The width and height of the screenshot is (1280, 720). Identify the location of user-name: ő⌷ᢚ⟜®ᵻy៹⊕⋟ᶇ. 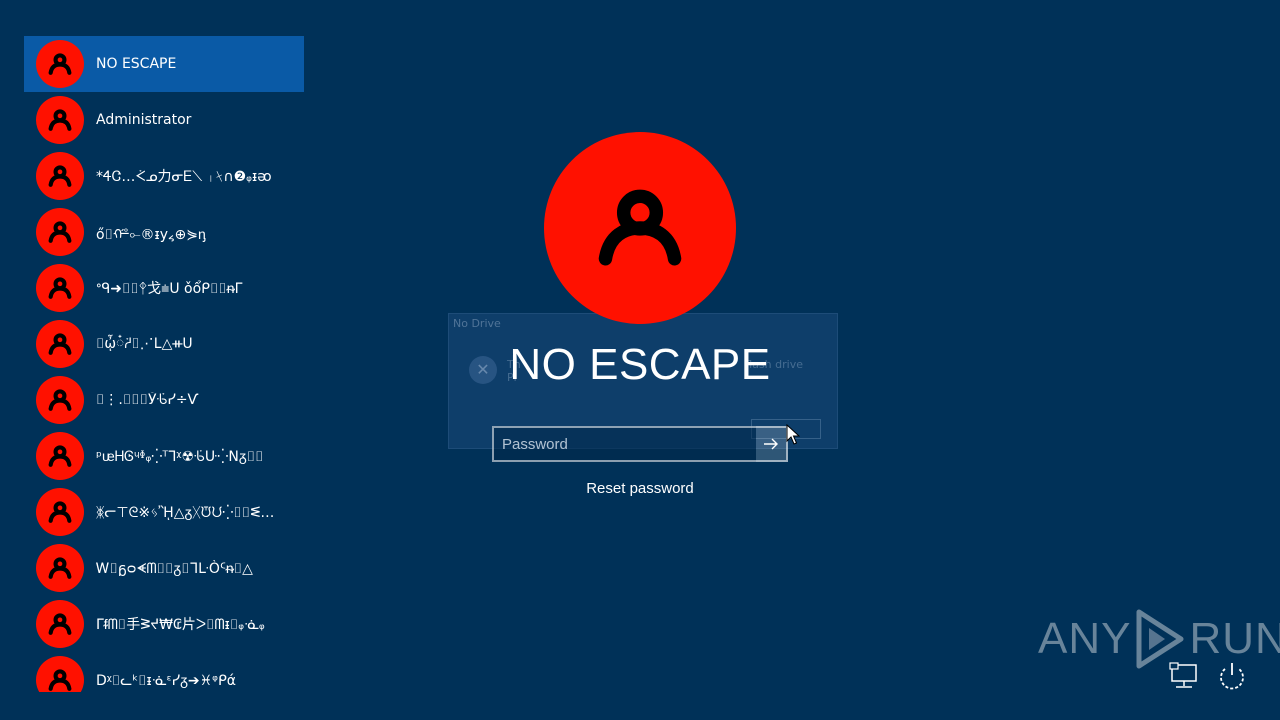
(151, 235).